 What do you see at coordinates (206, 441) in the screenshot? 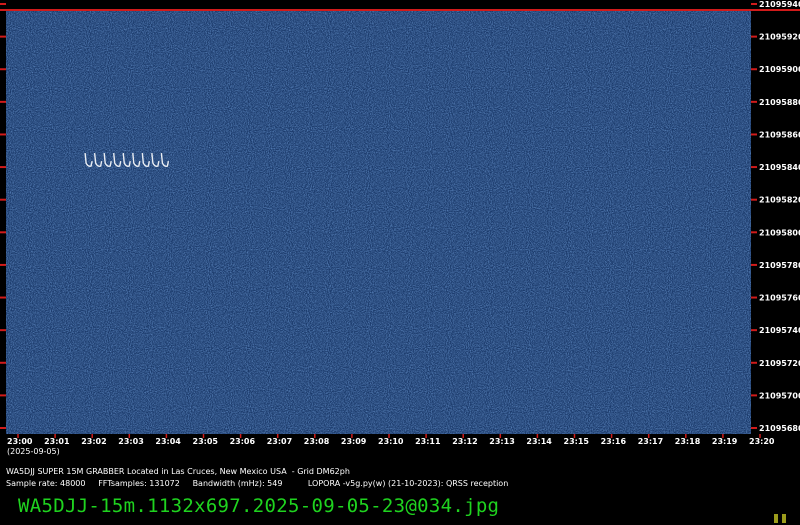
I see `x-tick-label: 23:05` at bounding box center [206, 441].